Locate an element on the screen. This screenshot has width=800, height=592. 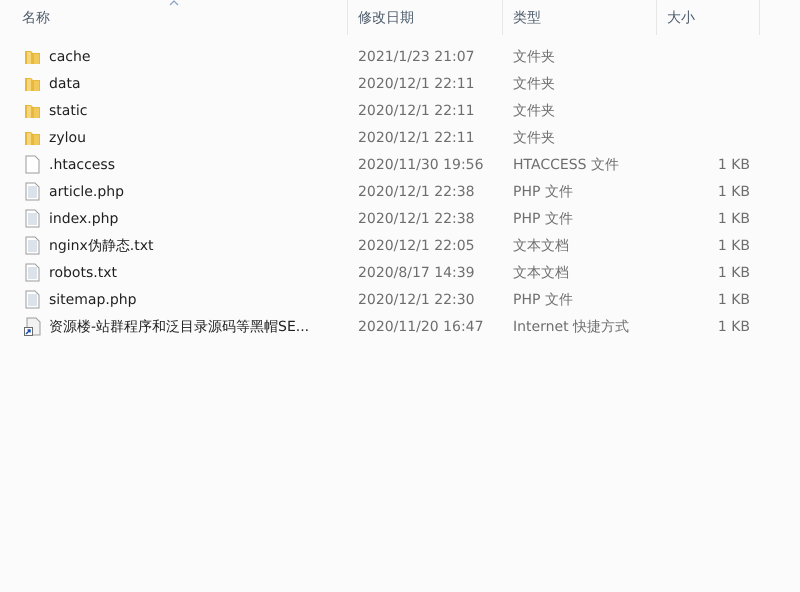
file-name: sitemap.php is located at coordinates (92, 300).